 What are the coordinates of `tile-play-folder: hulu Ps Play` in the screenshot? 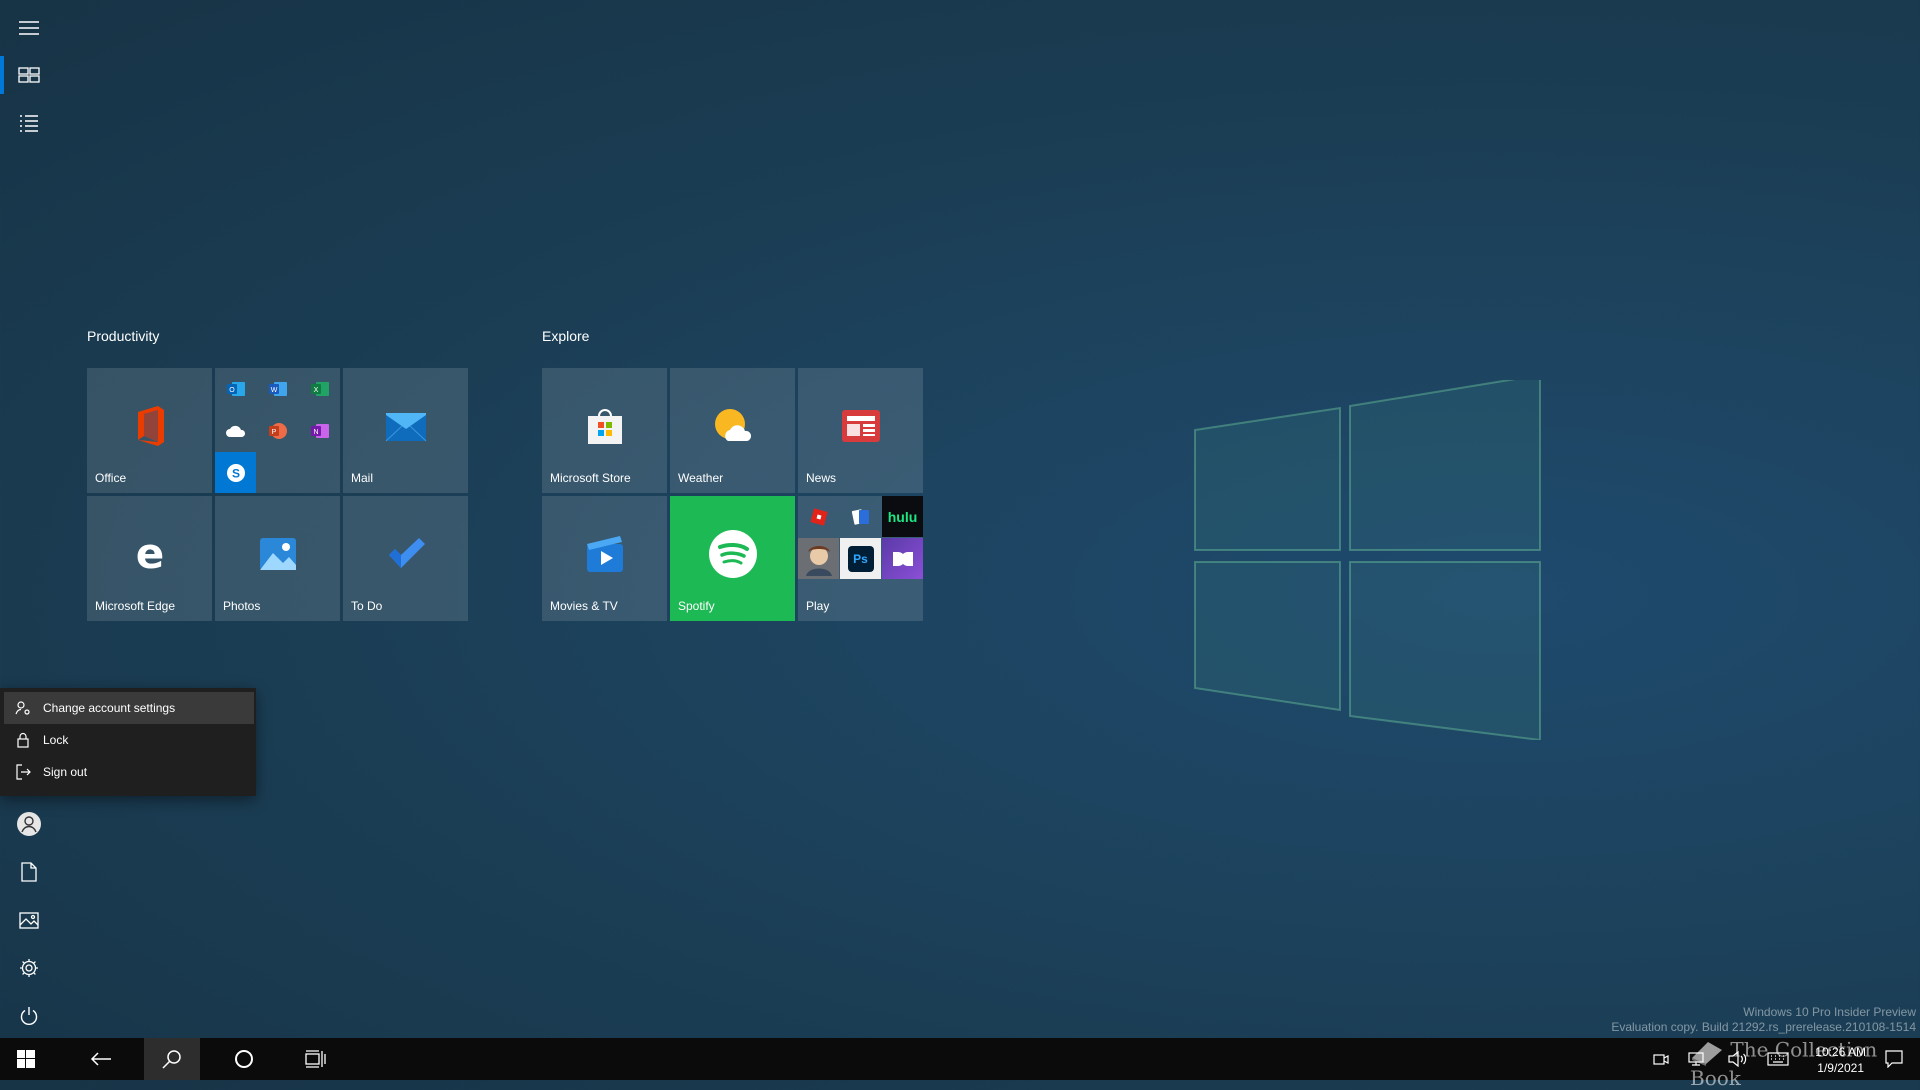 It's located at (860, 558).